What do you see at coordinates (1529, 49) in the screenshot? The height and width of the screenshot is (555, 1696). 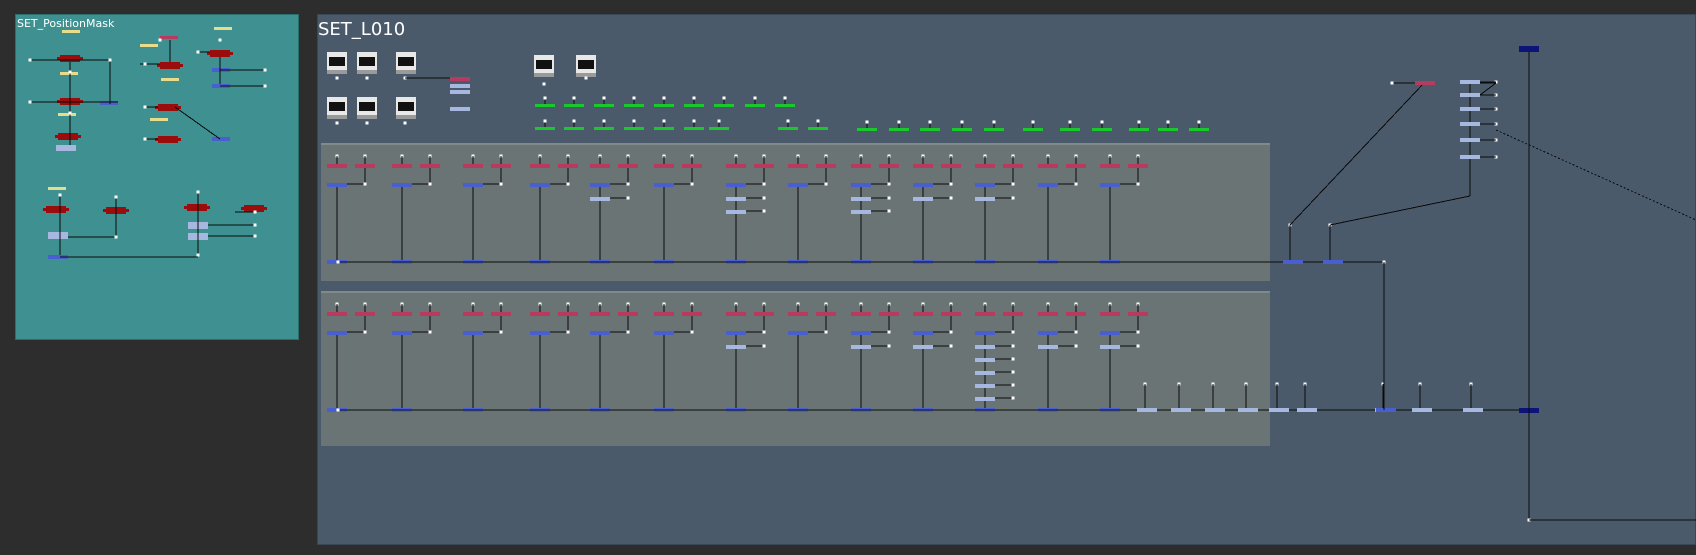 I see `output-node` at bounding box center [1529, 49].